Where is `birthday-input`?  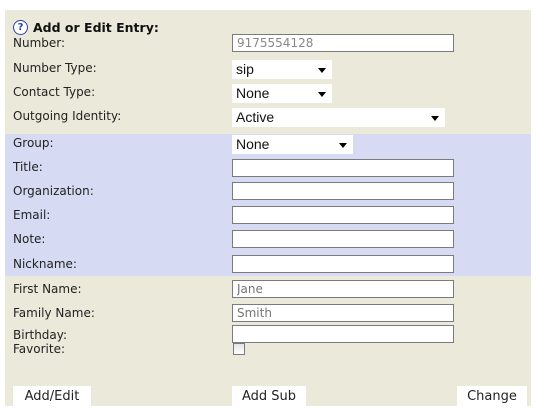
birthday-input is located at coordinates (343, 334).